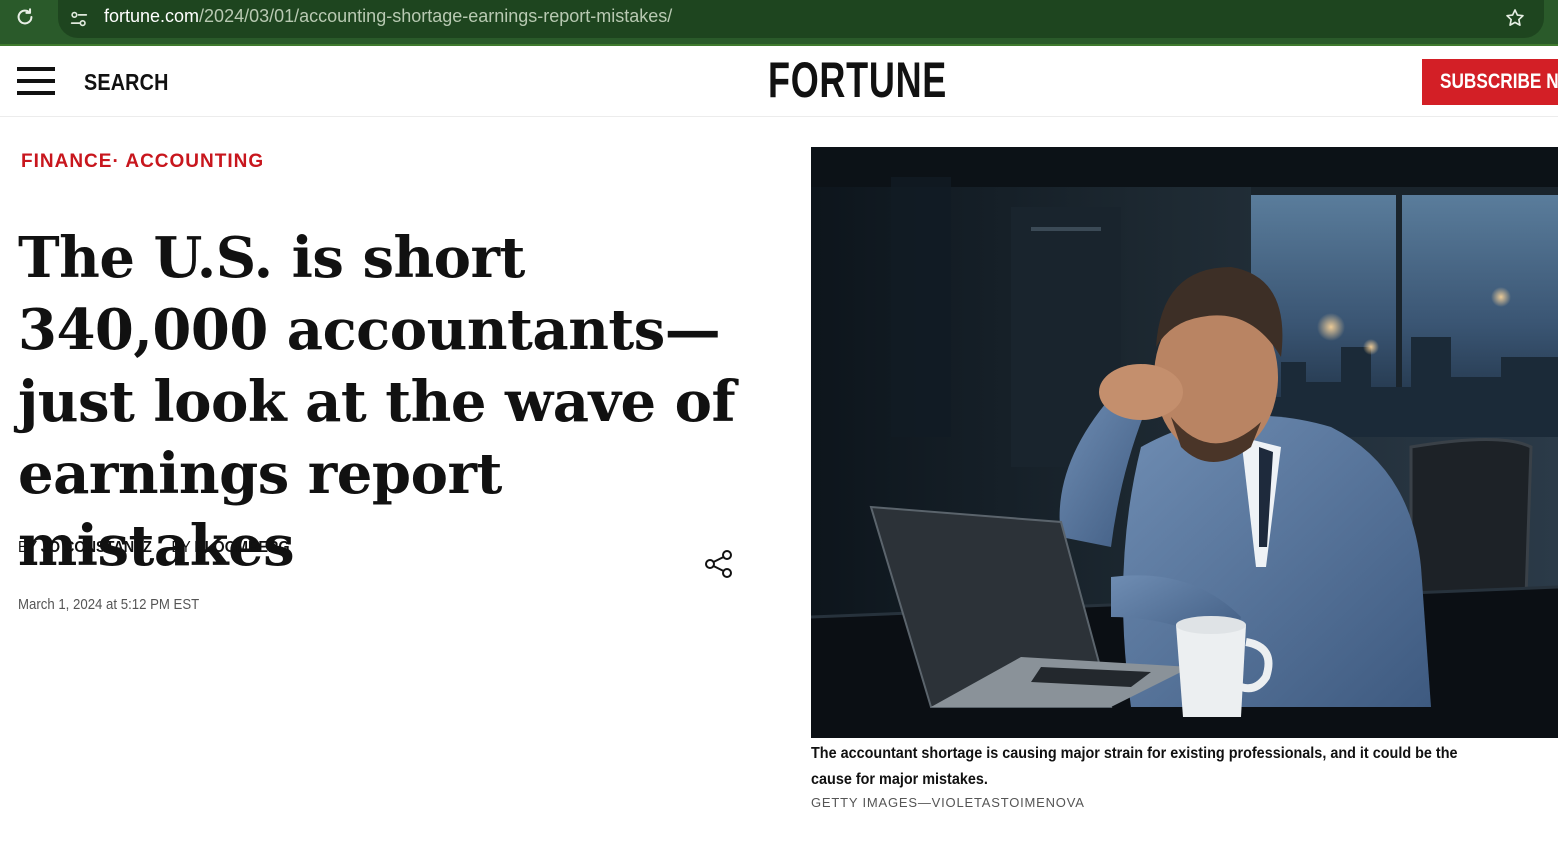 This screenshot has height=855, width=1558. What do you see at coordinates (154, 548) in the screenshot?
I see `byline: BY JO CONSTANTZ BY BLOOMBERG` at bounding box center [154, 548].